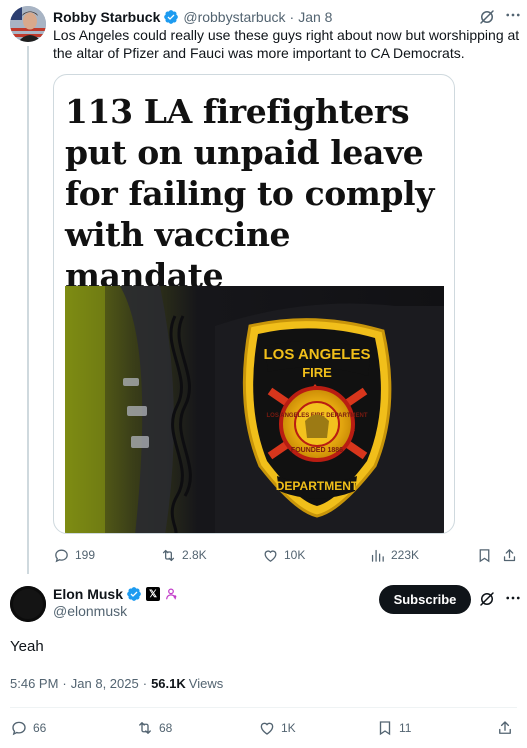 Image resolution: width=527 pixels, height=748 pixels. I want to click on views-button: 223K, so click(394, 555).